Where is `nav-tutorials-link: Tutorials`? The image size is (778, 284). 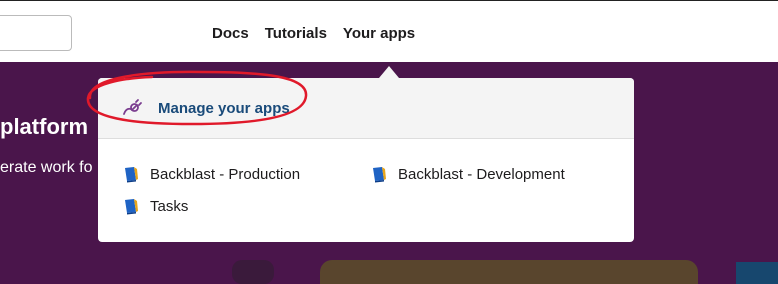 nav-tutorials-link: Tutorials is located at coordinates (296, 33).